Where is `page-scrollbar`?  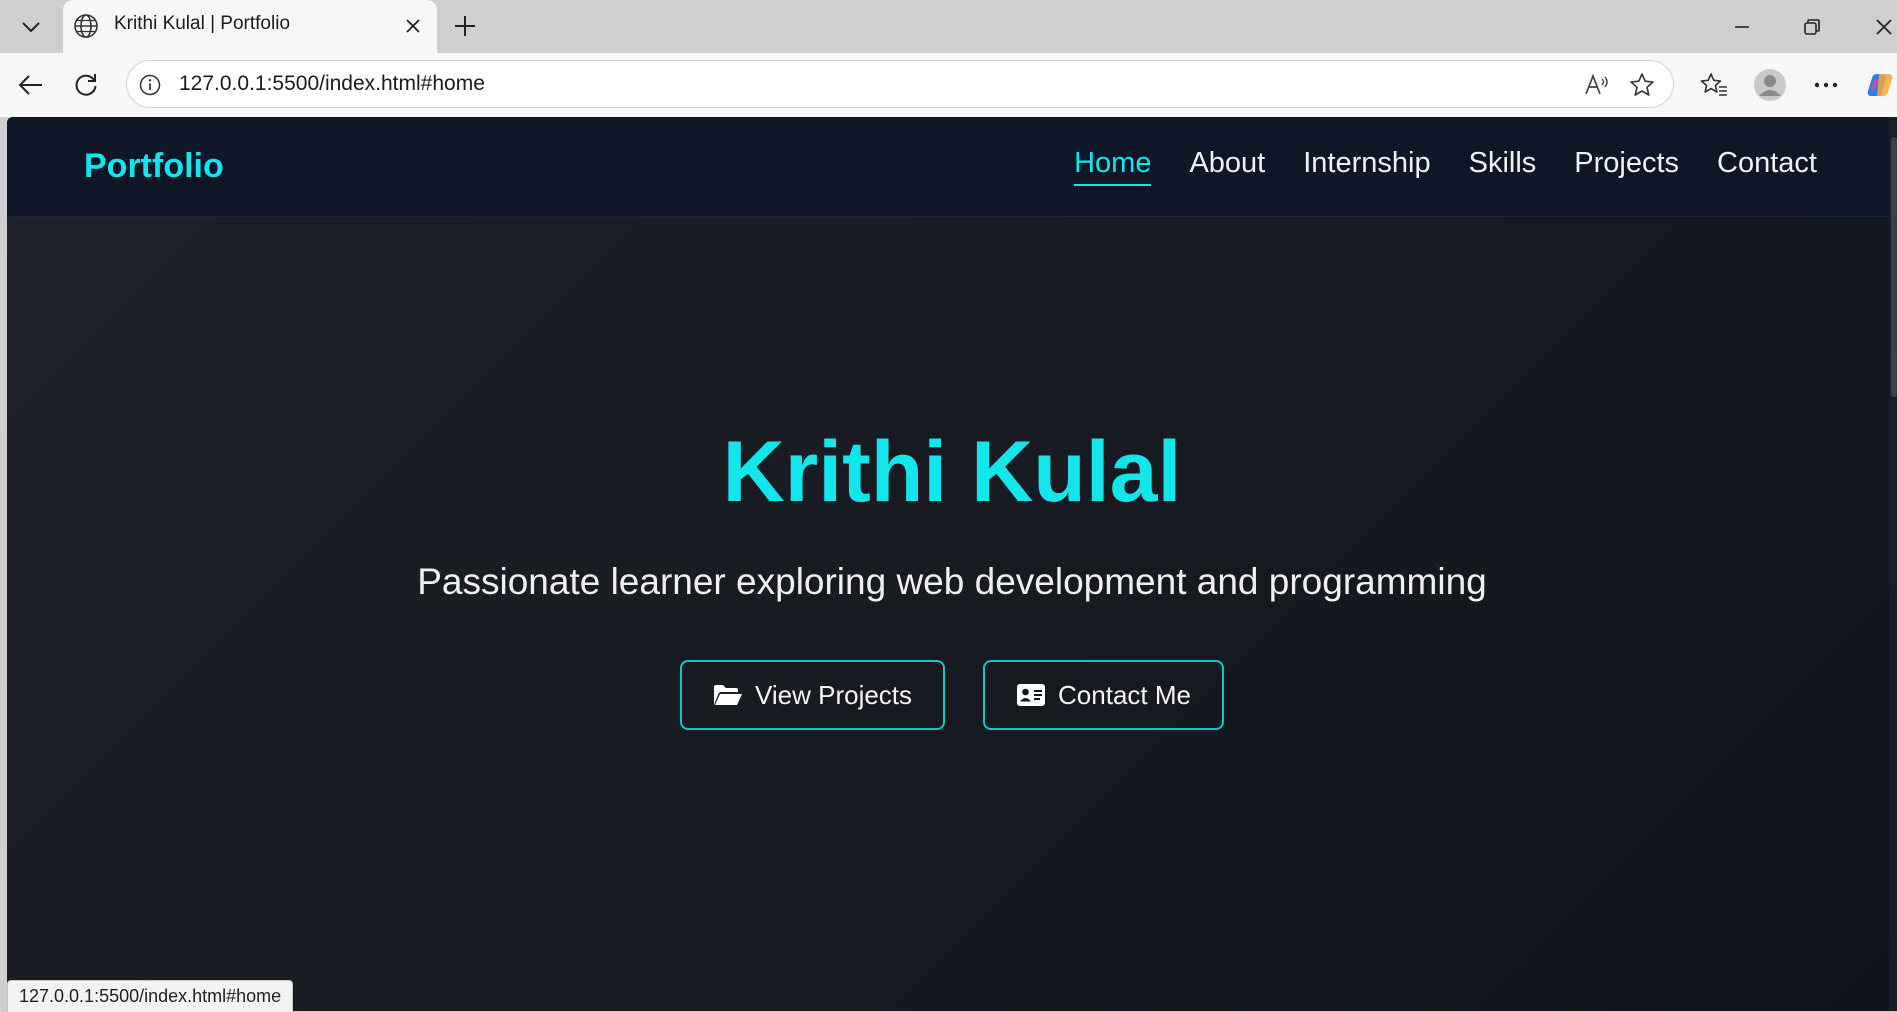
page-scrollbar is located at coordinates (1893, 564).